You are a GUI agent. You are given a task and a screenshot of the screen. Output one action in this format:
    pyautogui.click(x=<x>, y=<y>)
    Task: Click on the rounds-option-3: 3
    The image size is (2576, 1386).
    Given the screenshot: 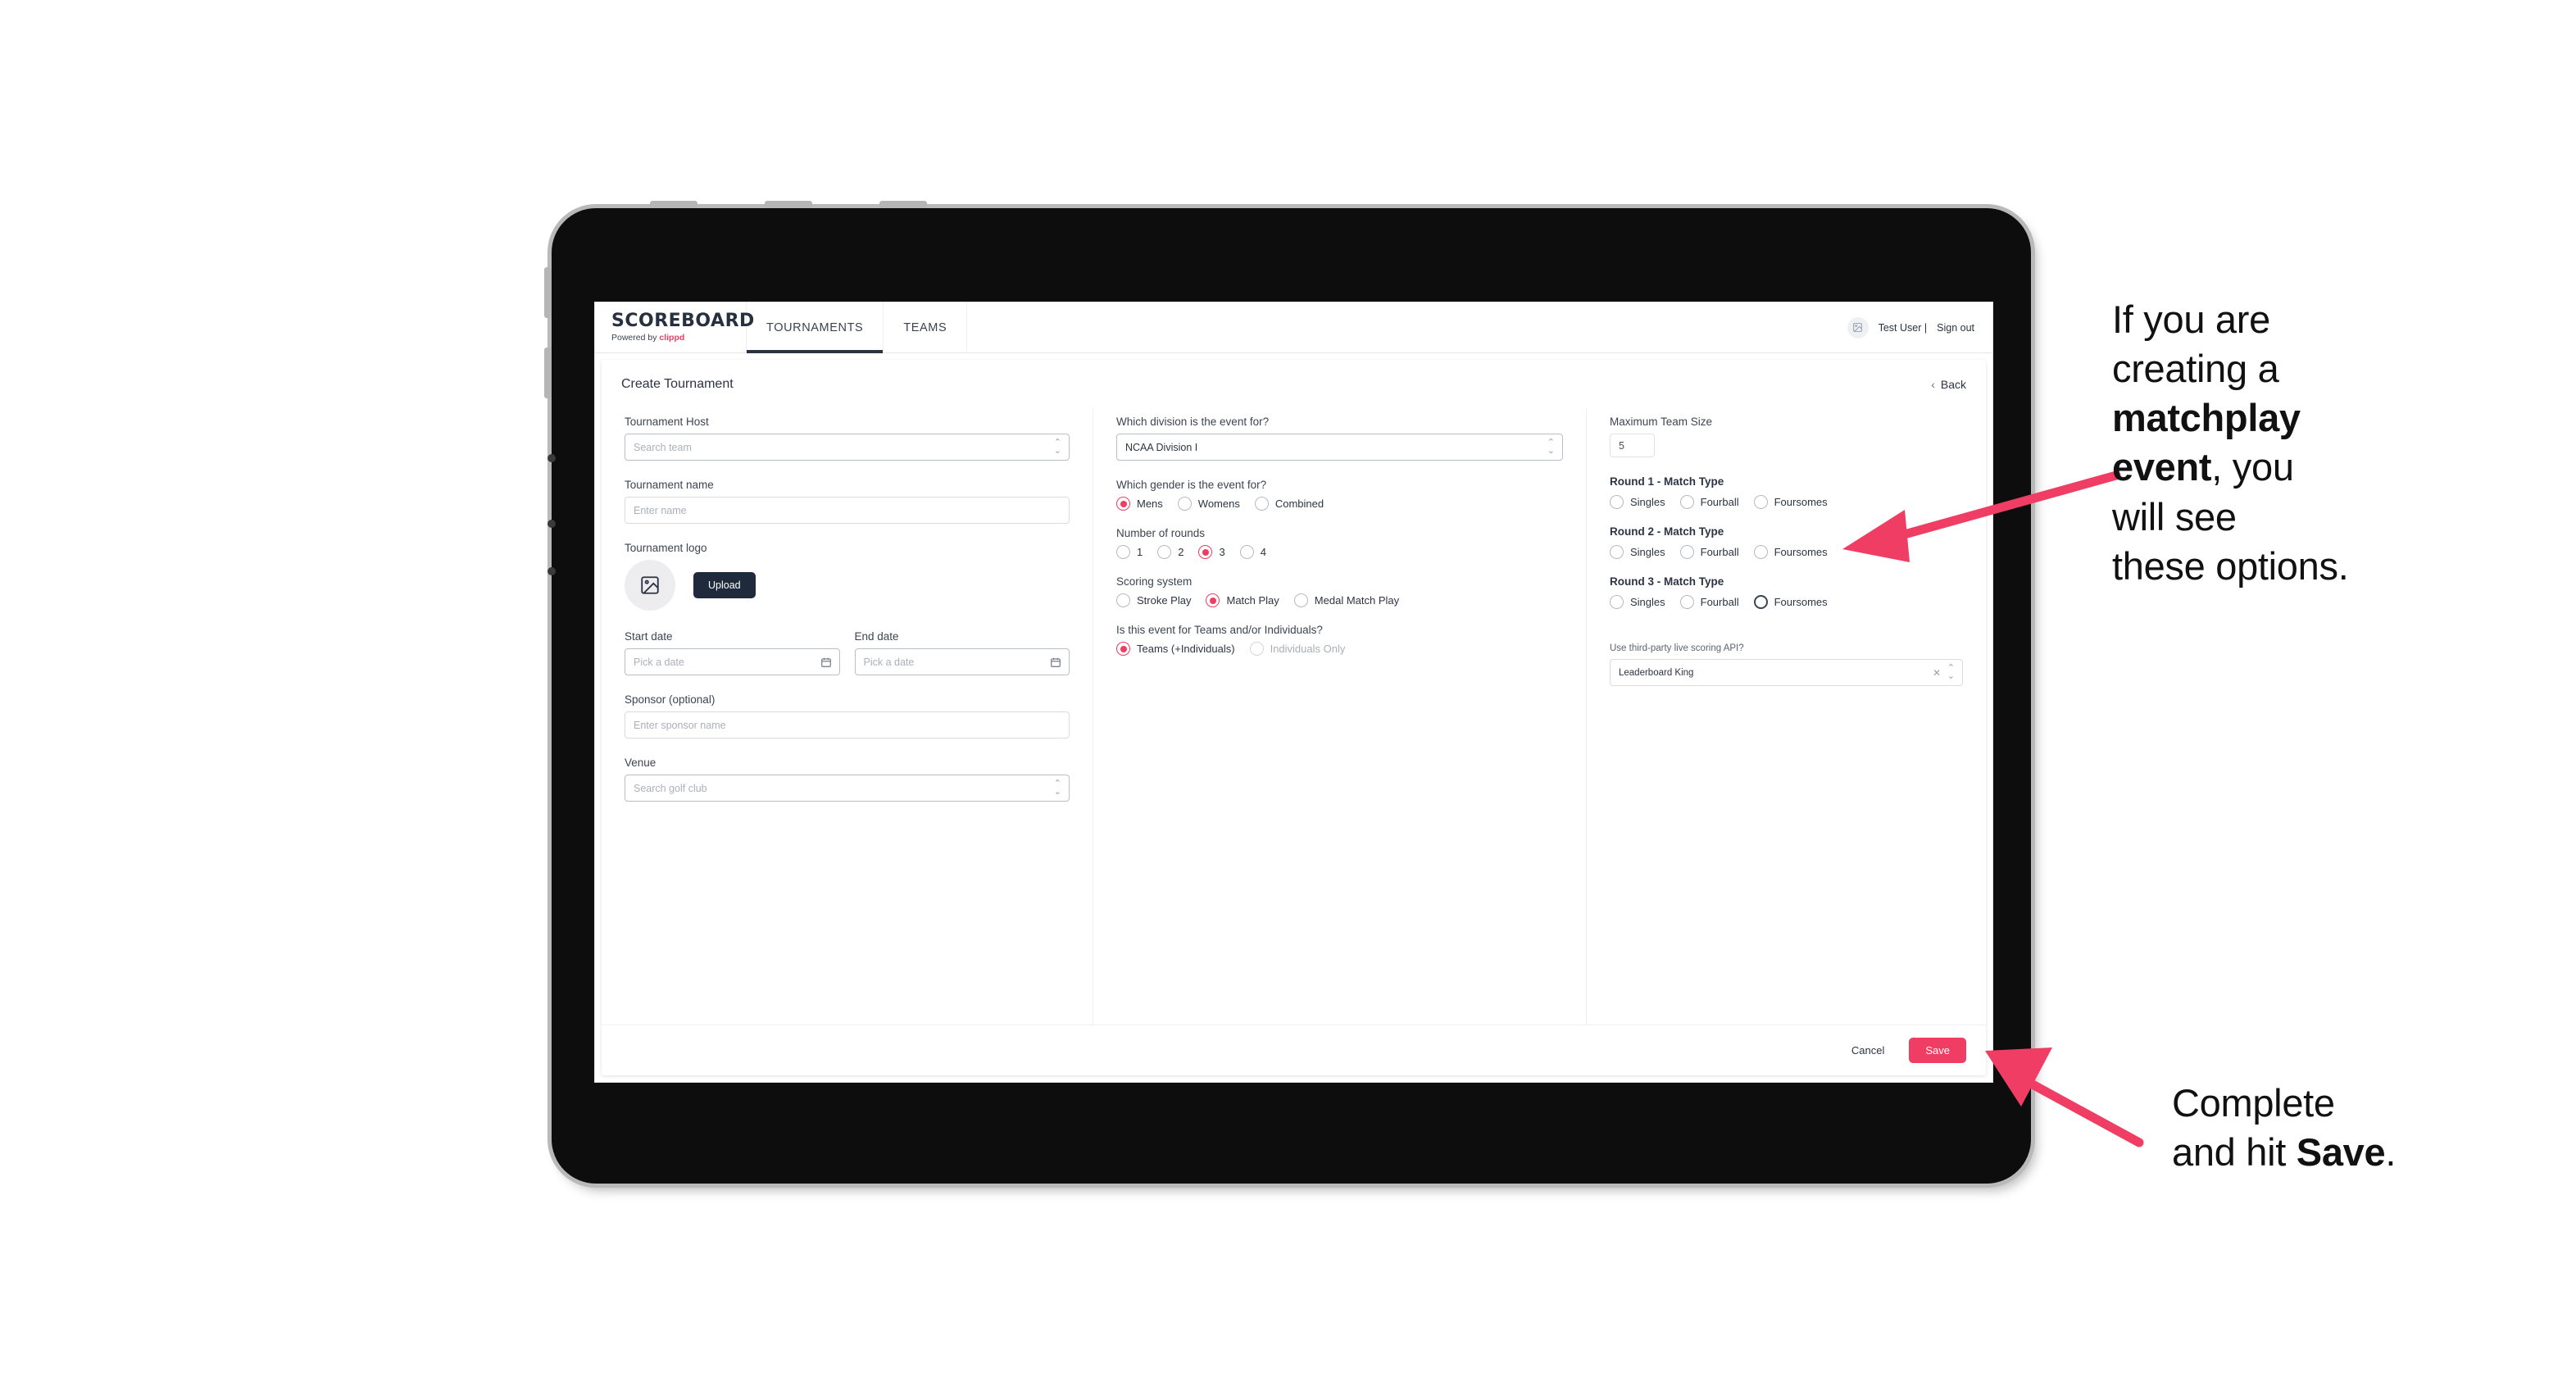 What is the action you would take?
    pyautogui.click(x=1211, y=552)
    